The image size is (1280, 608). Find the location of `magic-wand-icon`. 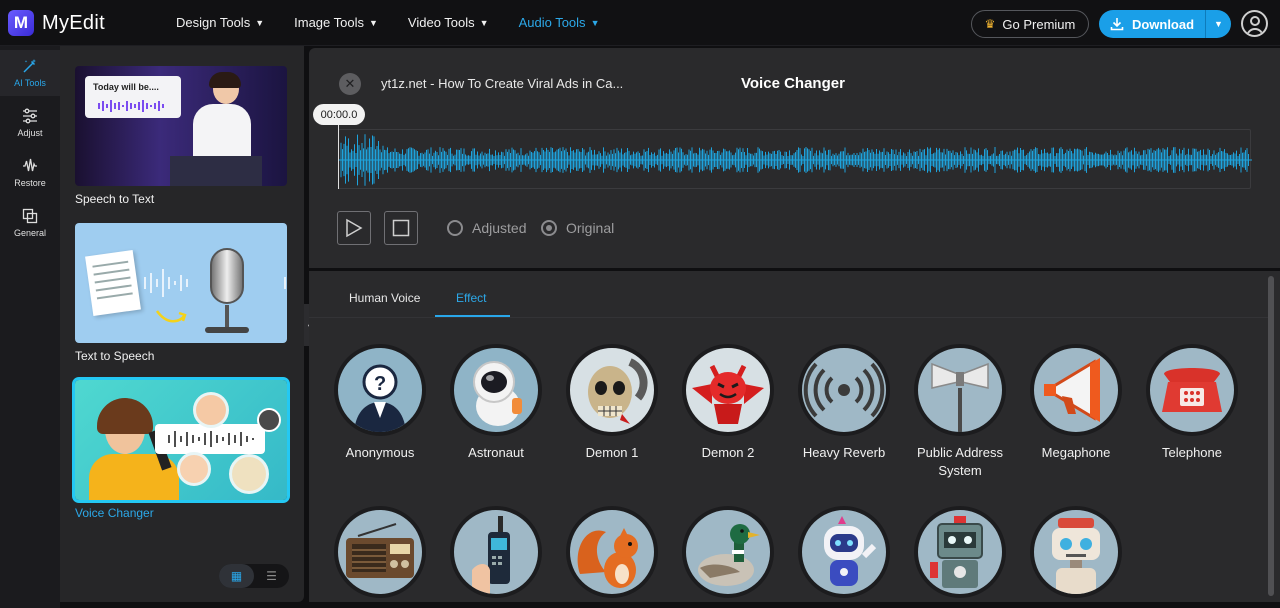

magic-wand-icon is located at coordinates (29, 66).